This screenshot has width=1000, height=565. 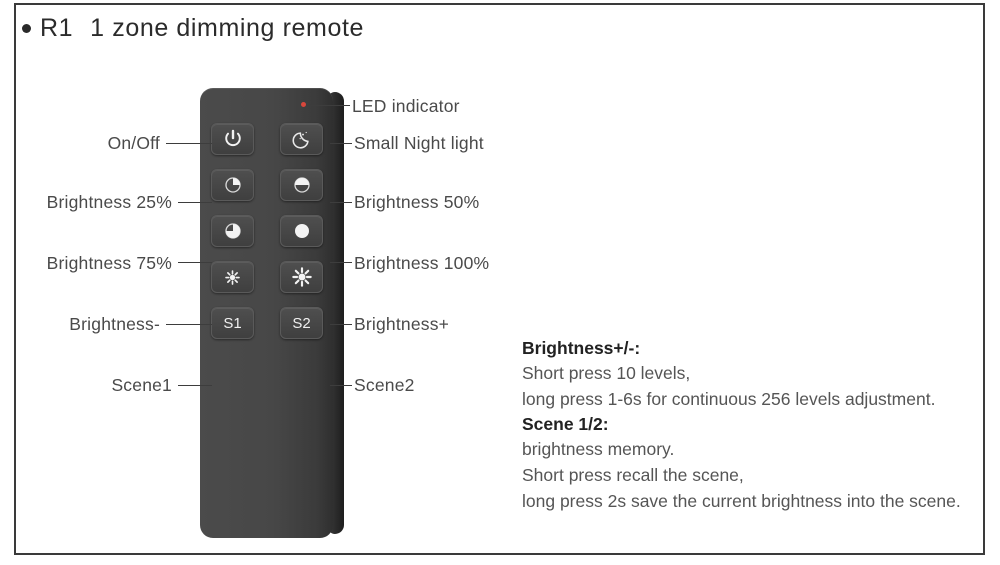 I want to click on power-icon, so click(x=233, y=139).